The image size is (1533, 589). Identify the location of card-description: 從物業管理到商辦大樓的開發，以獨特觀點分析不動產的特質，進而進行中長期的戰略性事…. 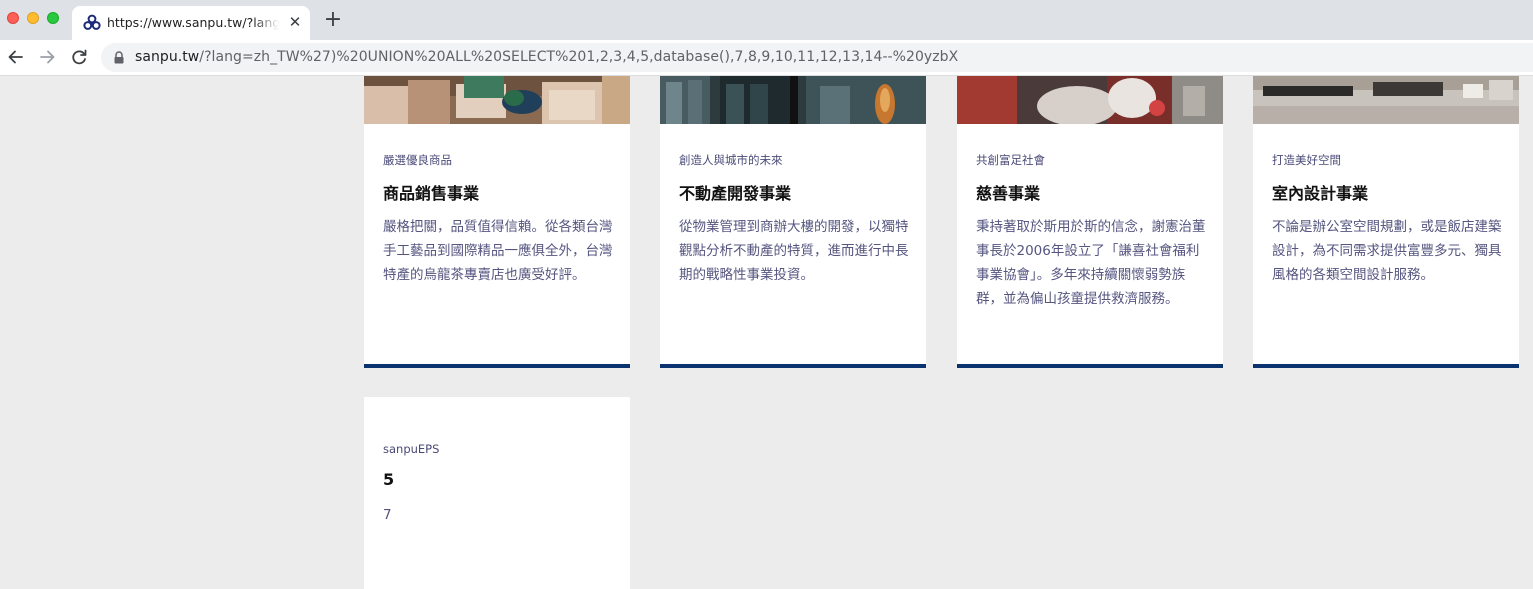
(794, 251).